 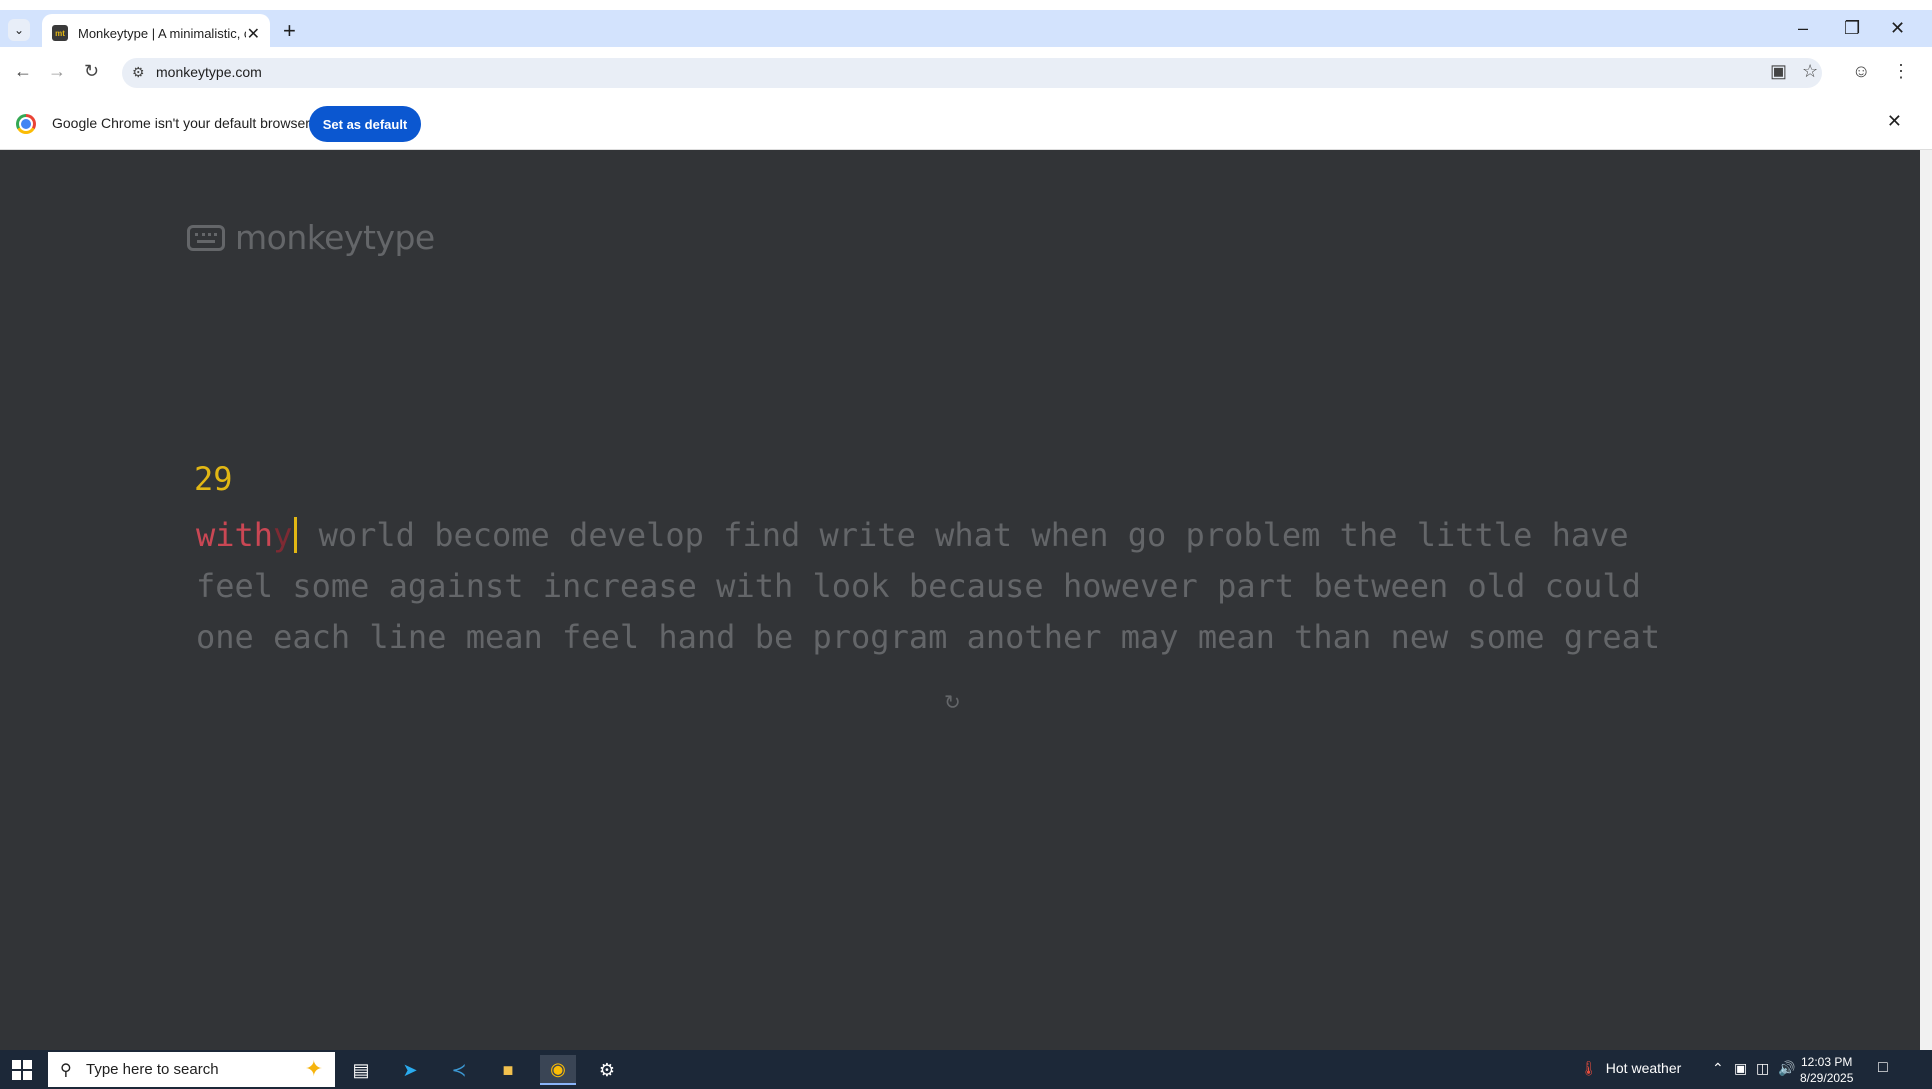 I want to click on vscode-icon: ≺, so click(x=459, y=1070).